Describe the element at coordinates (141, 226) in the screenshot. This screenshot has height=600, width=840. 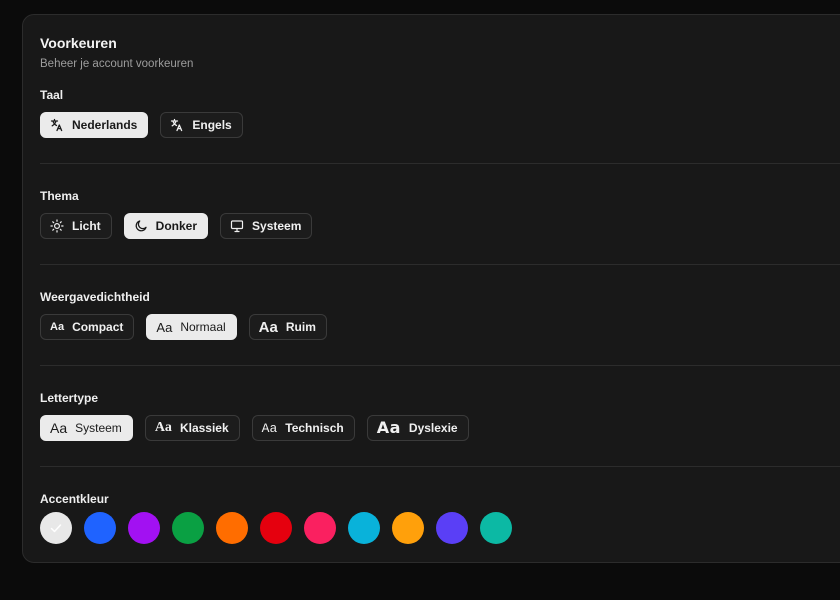
I see `moon-icon` at that location.